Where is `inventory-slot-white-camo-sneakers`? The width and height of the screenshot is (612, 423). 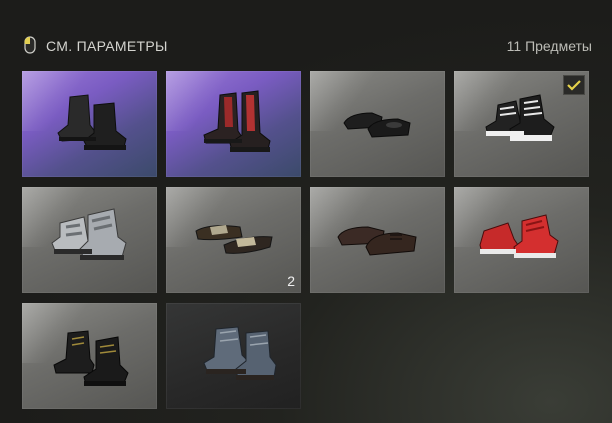 inventory-slot-white-camo-sneakers is located at coordinates (89, 240).